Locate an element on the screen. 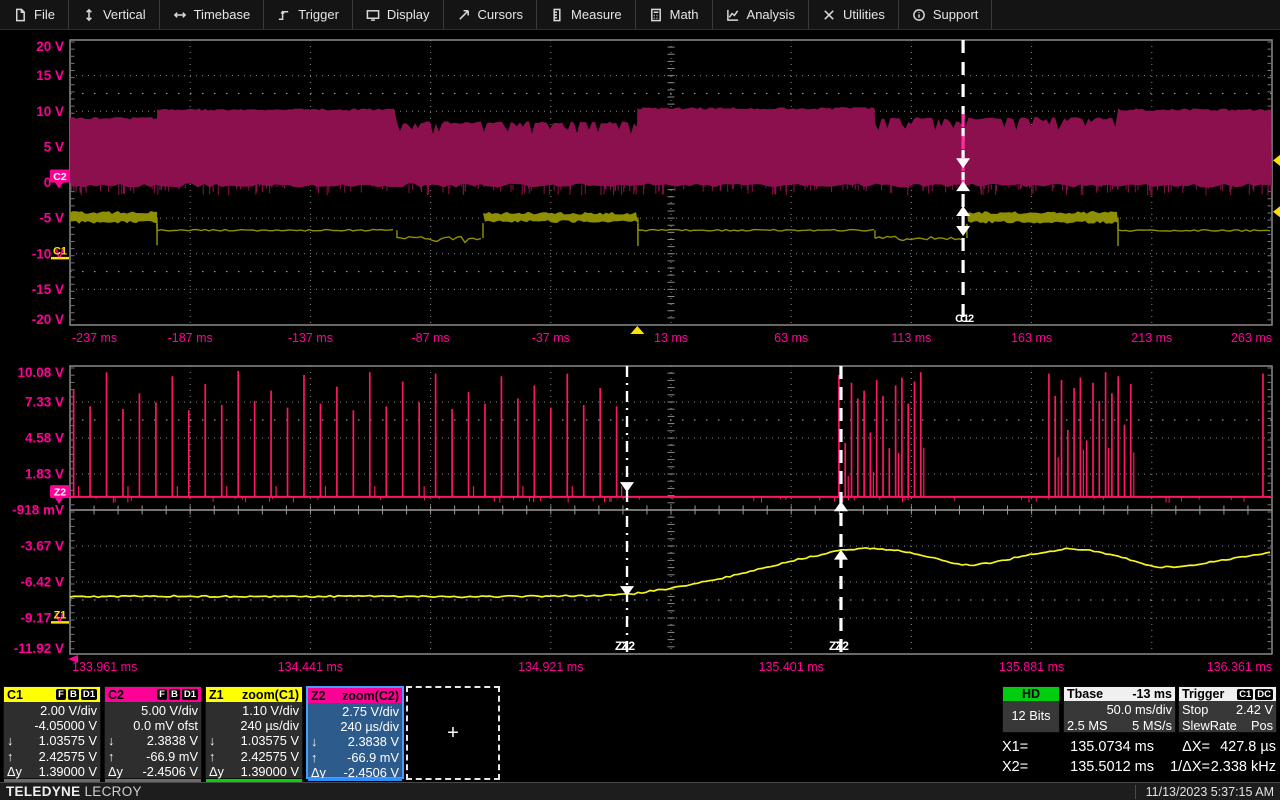 This screenshot has height=800, width=1280. trigger-badge-c1: C1 is located at coordinates (1245, 694).